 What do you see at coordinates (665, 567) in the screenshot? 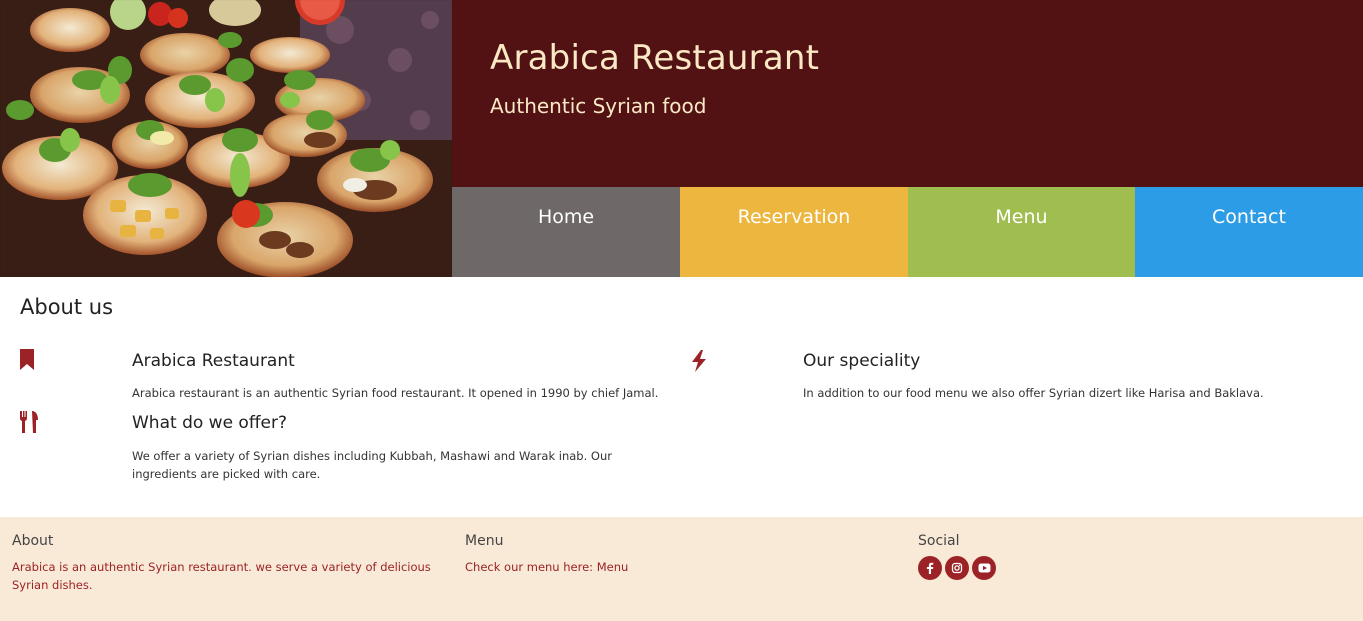
I see `footer-menu-text: Check our menu here: Menu` at bounding box center [665, 567].